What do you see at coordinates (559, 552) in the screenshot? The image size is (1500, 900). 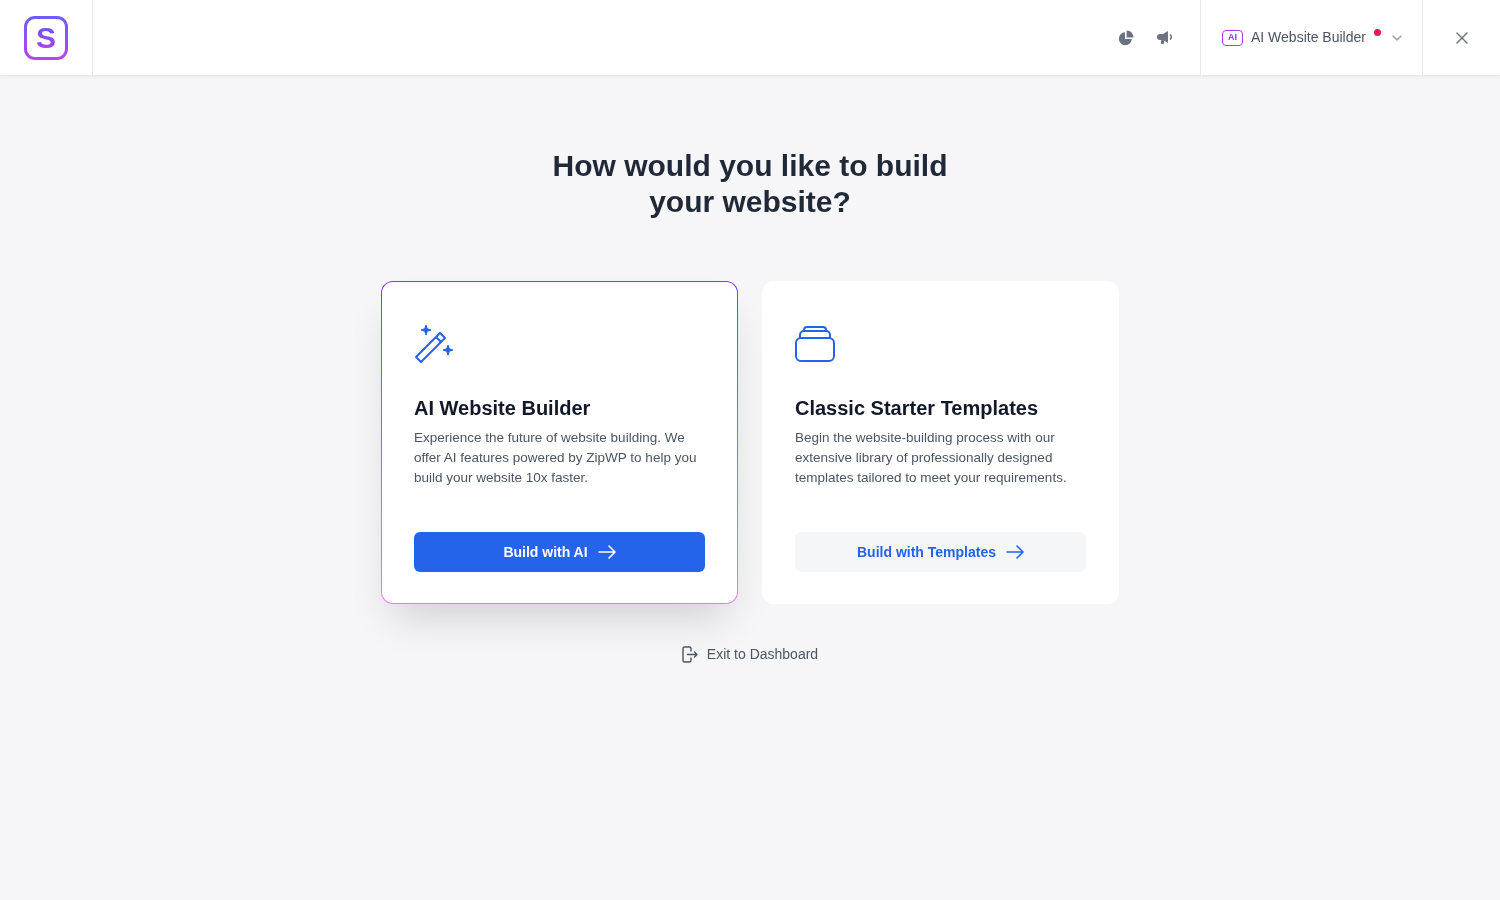 I see `card-action-button: Build with AI` at bounding box center [559, 552].